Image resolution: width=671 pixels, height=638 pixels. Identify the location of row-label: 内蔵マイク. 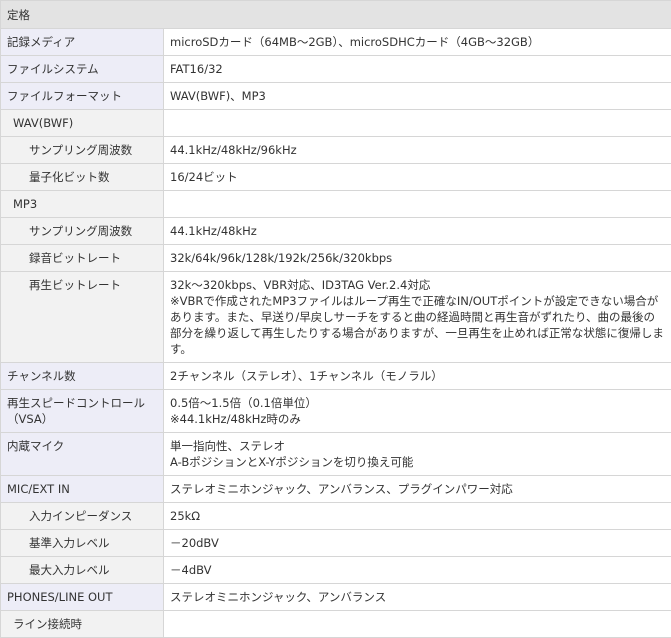
(82, 454).